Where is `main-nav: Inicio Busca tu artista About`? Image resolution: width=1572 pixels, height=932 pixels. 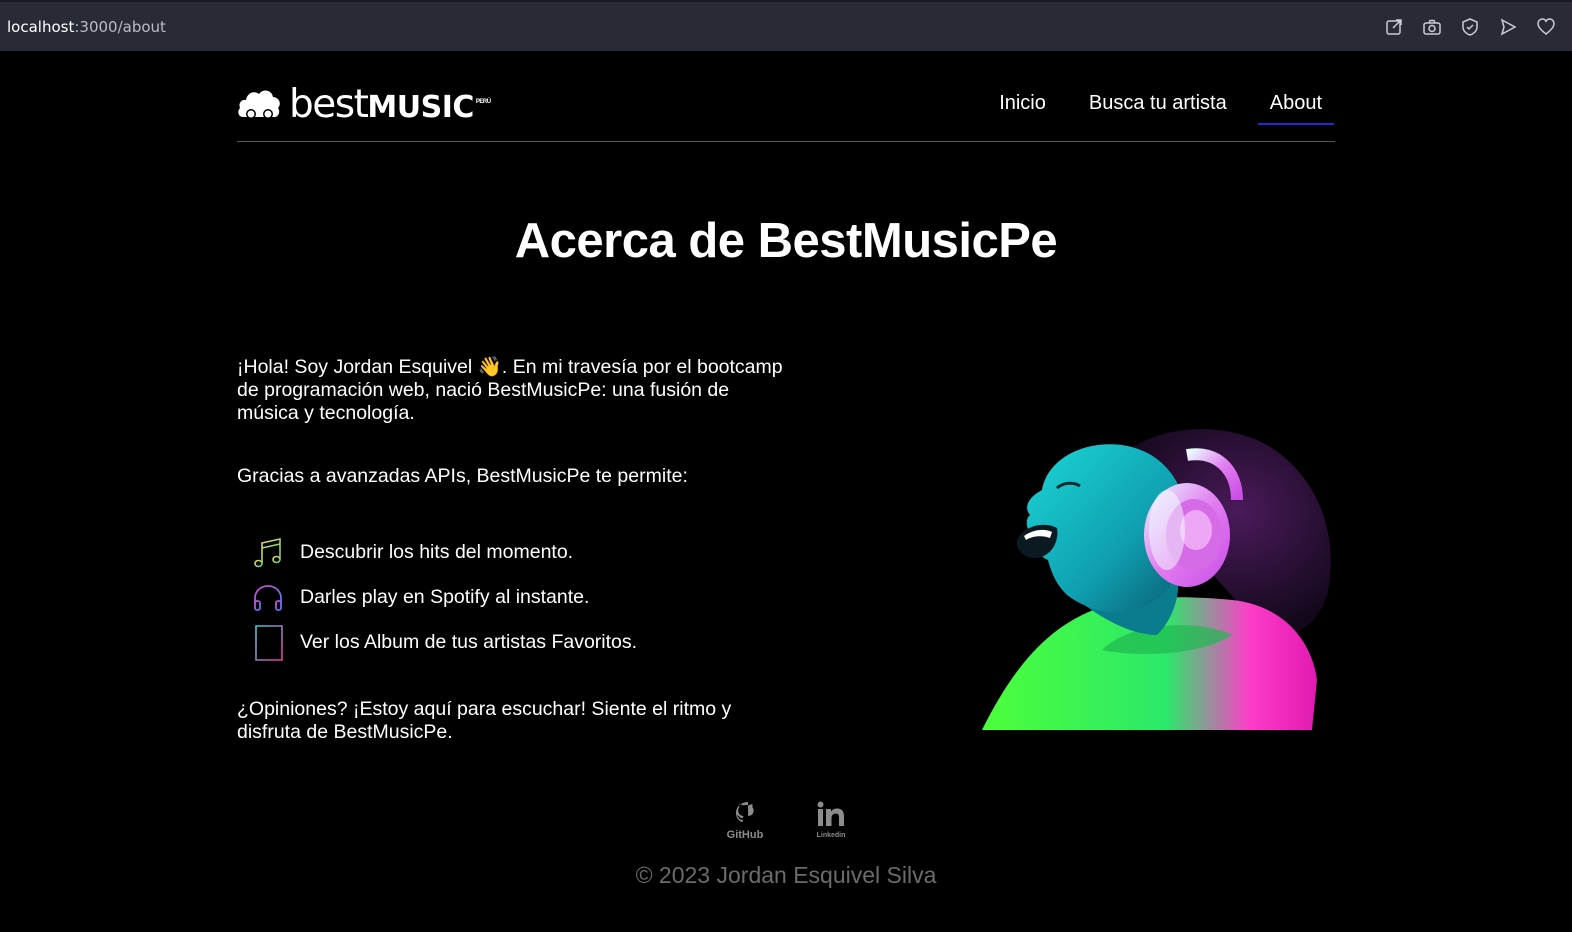 main-nav: Inicio Busca tu artista About is located at coordinates (1160, 106).